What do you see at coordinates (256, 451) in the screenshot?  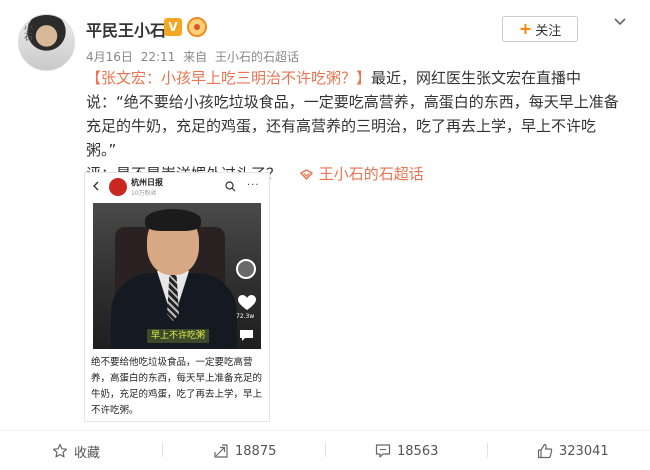 I see `repost-count: 18875` at bounding box center [256, 451].